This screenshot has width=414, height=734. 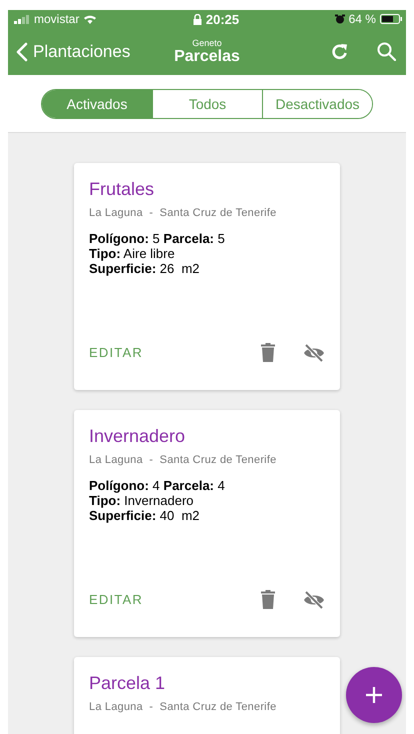 I want to click on wifi-icon, so click(x=90, y=19).